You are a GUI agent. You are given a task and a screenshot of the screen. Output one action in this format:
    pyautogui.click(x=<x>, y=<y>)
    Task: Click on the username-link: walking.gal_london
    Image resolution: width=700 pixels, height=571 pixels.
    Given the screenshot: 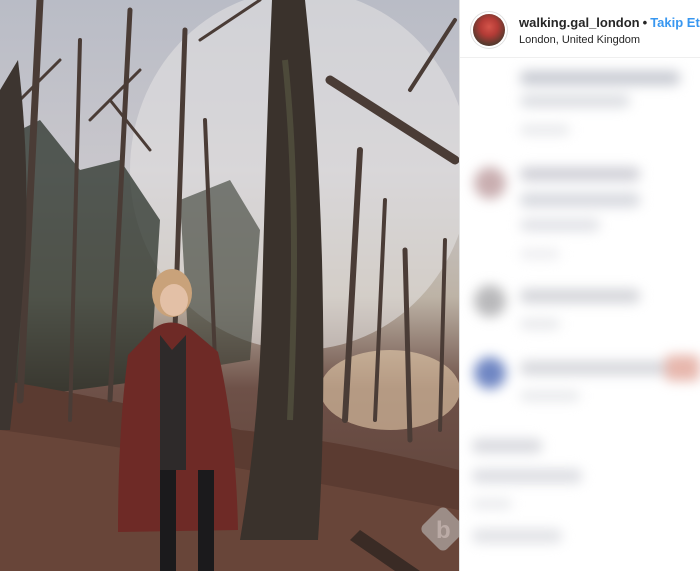 What is the action you would take?
    pyautogui.click(x=579, y=22)
    